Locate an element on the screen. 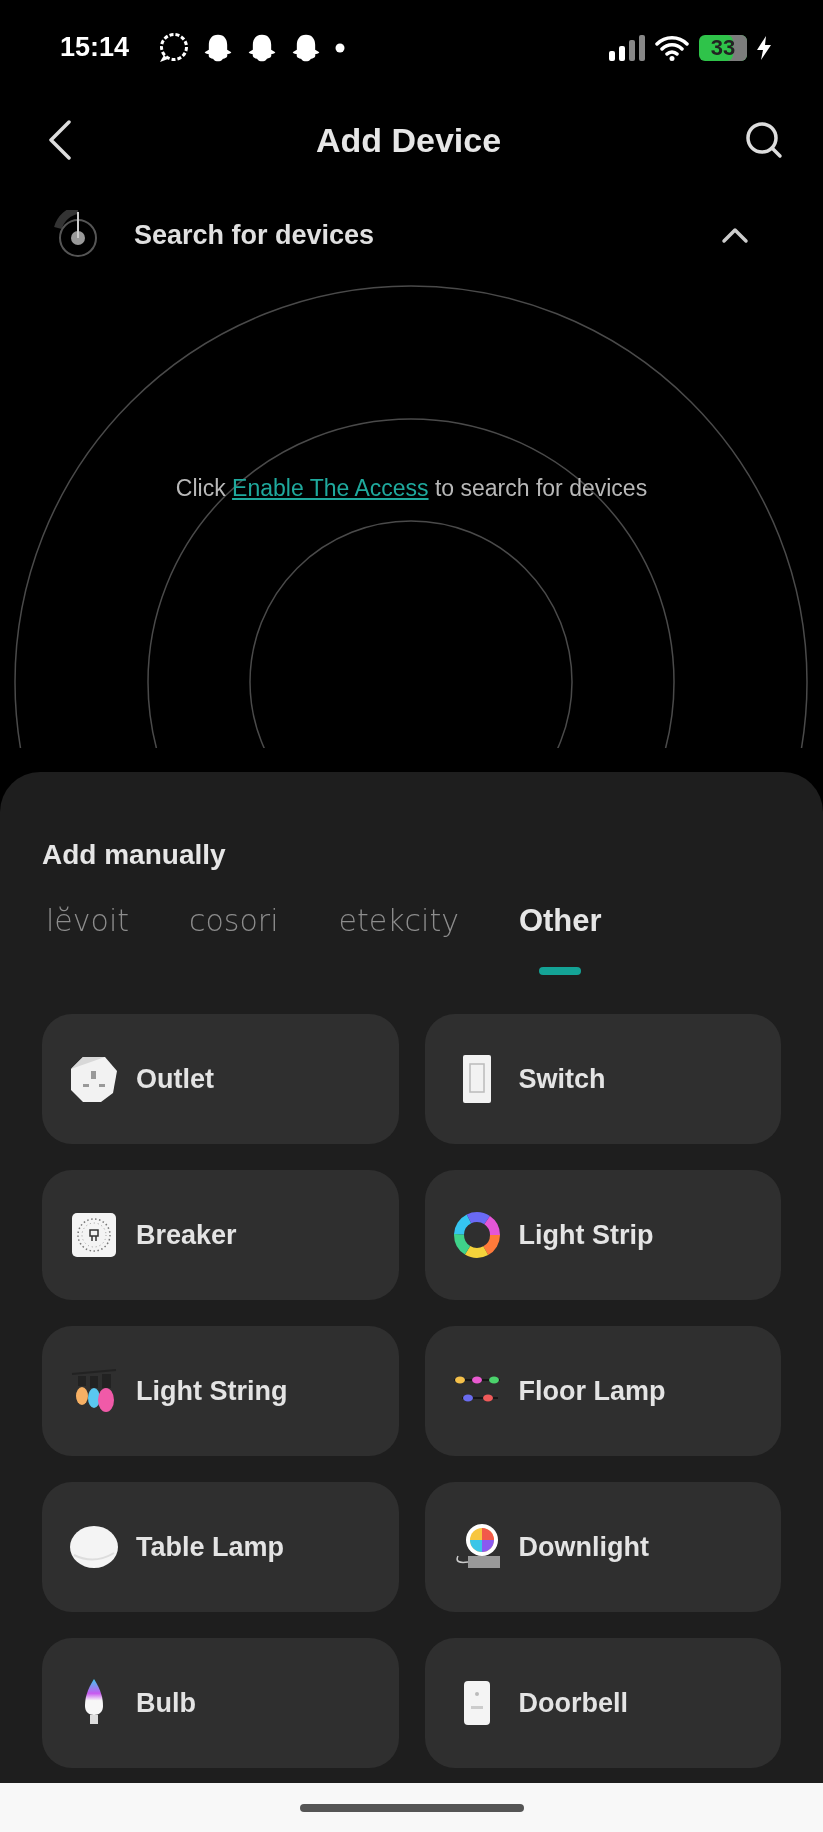  device-button: Switch is located at coordinates (602, 1079).